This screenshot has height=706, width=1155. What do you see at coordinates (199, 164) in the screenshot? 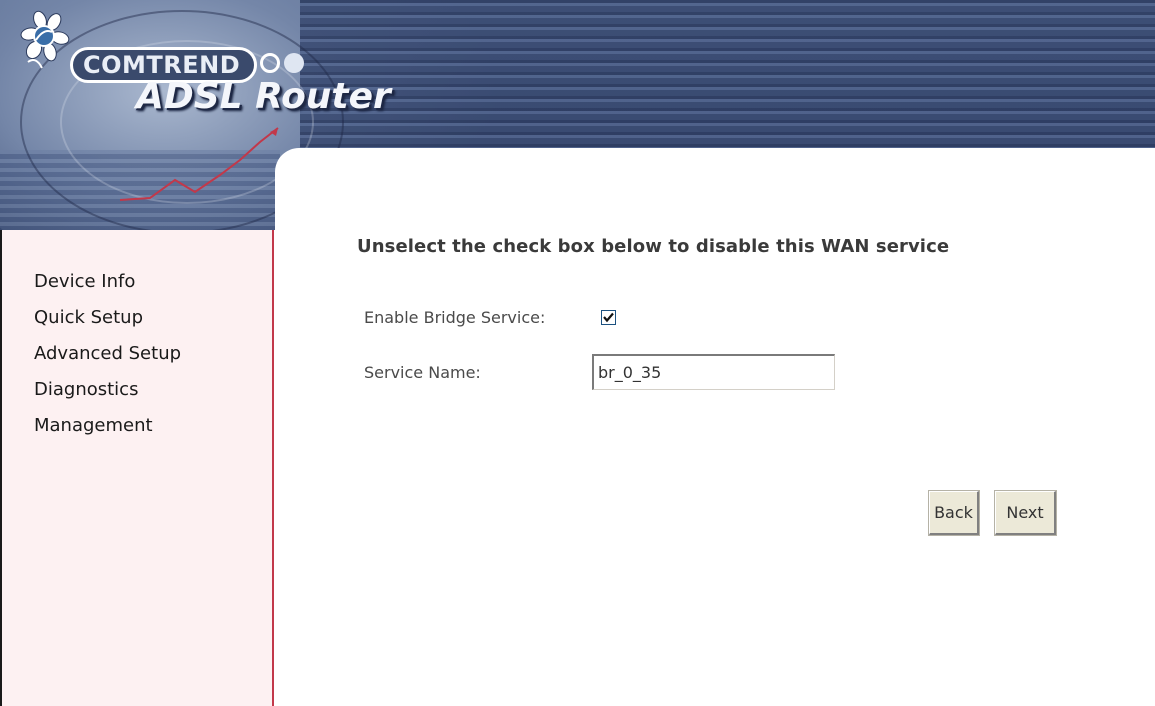
I see `graph-line-decoration` at bounding box center [199, 164].